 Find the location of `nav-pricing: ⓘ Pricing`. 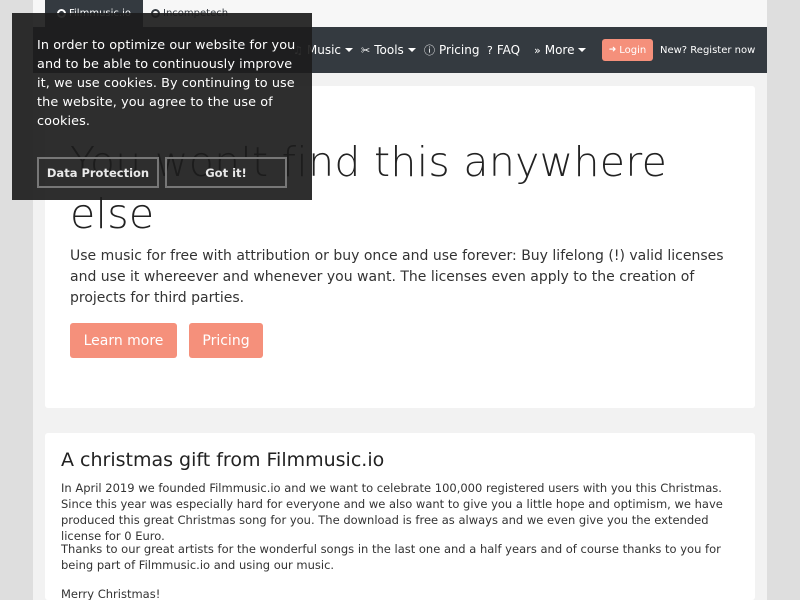

nav-pricing: ⓘ Pricing is located at coordinates (451, 50).